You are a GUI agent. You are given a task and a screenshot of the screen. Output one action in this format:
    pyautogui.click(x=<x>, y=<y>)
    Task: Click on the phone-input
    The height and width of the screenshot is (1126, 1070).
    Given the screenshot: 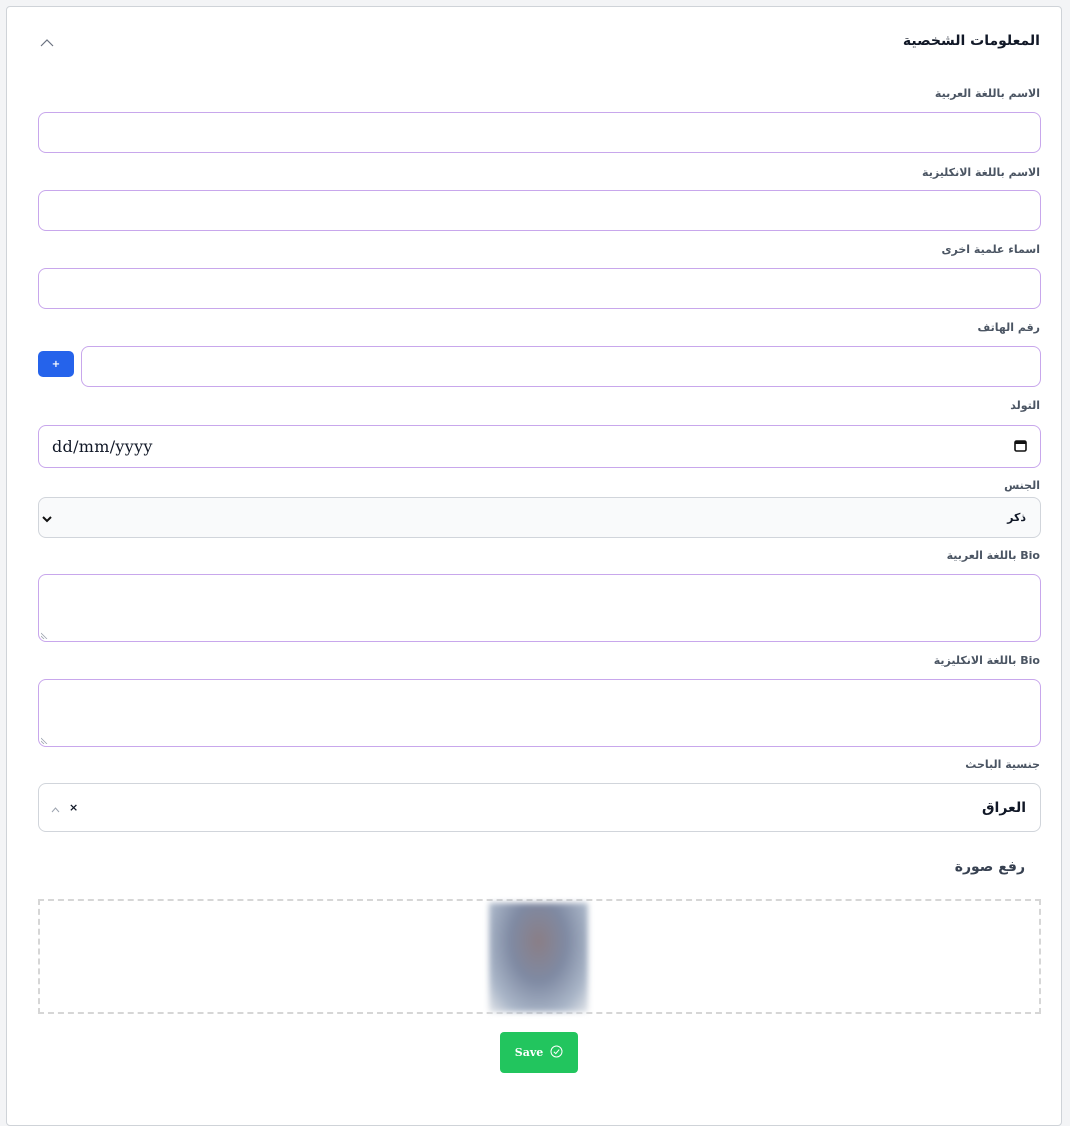 What is the action you would take?
    pyautogui.click(x=561, y=366)
    